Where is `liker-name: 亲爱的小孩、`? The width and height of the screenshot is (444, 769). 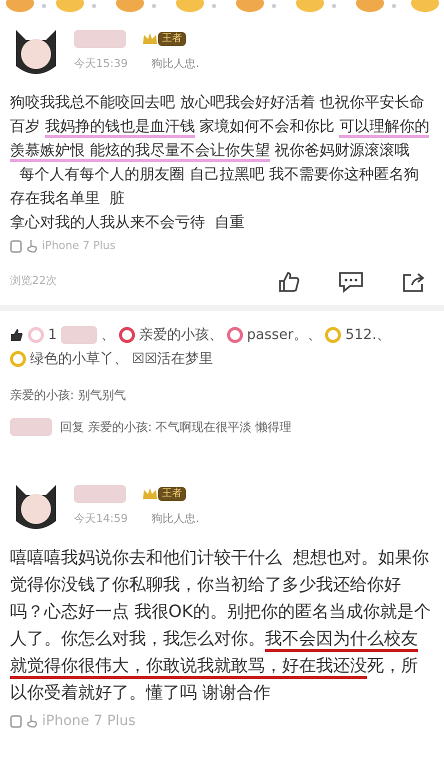
liker-name: 亲爱的小孩、 is located at coordinates (180, 334).